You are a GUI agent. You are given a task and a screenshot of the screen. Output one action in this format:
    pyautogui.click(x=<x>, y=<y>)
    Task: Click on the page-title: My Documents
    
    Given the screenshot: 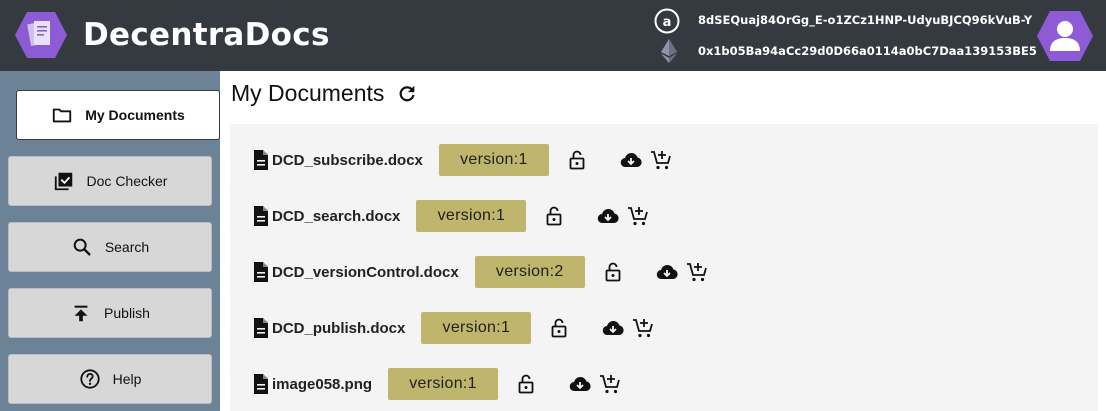 What is the action you would take?
    pyautogui.click(x=308, y=93)
    